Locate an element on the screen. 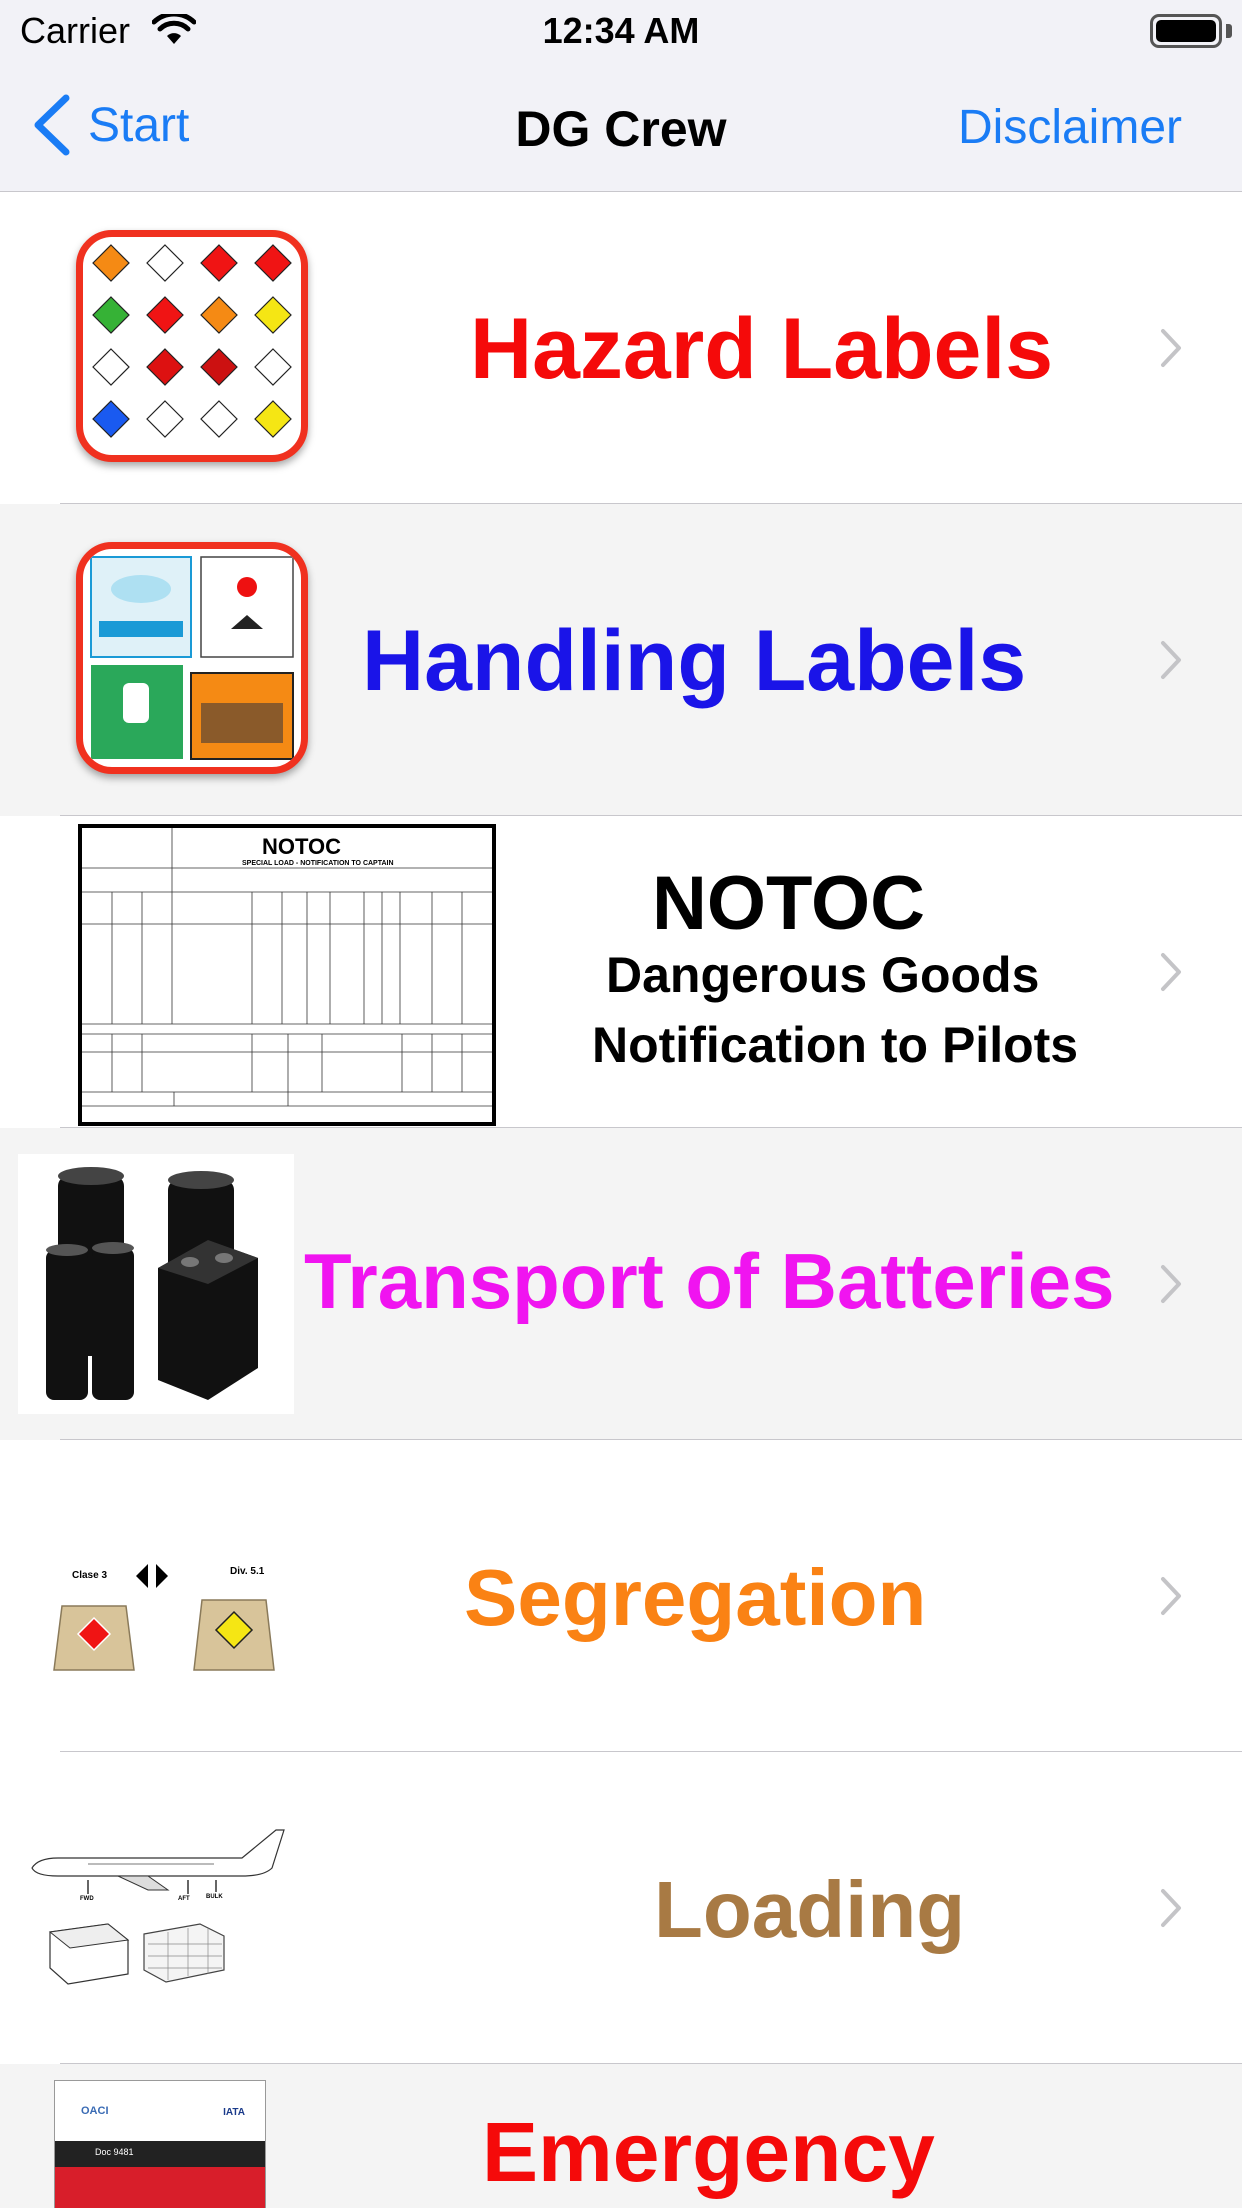 The height and width of the screenshot is (2208, 1242). back-button: Start is located at coordinates (109, 125).